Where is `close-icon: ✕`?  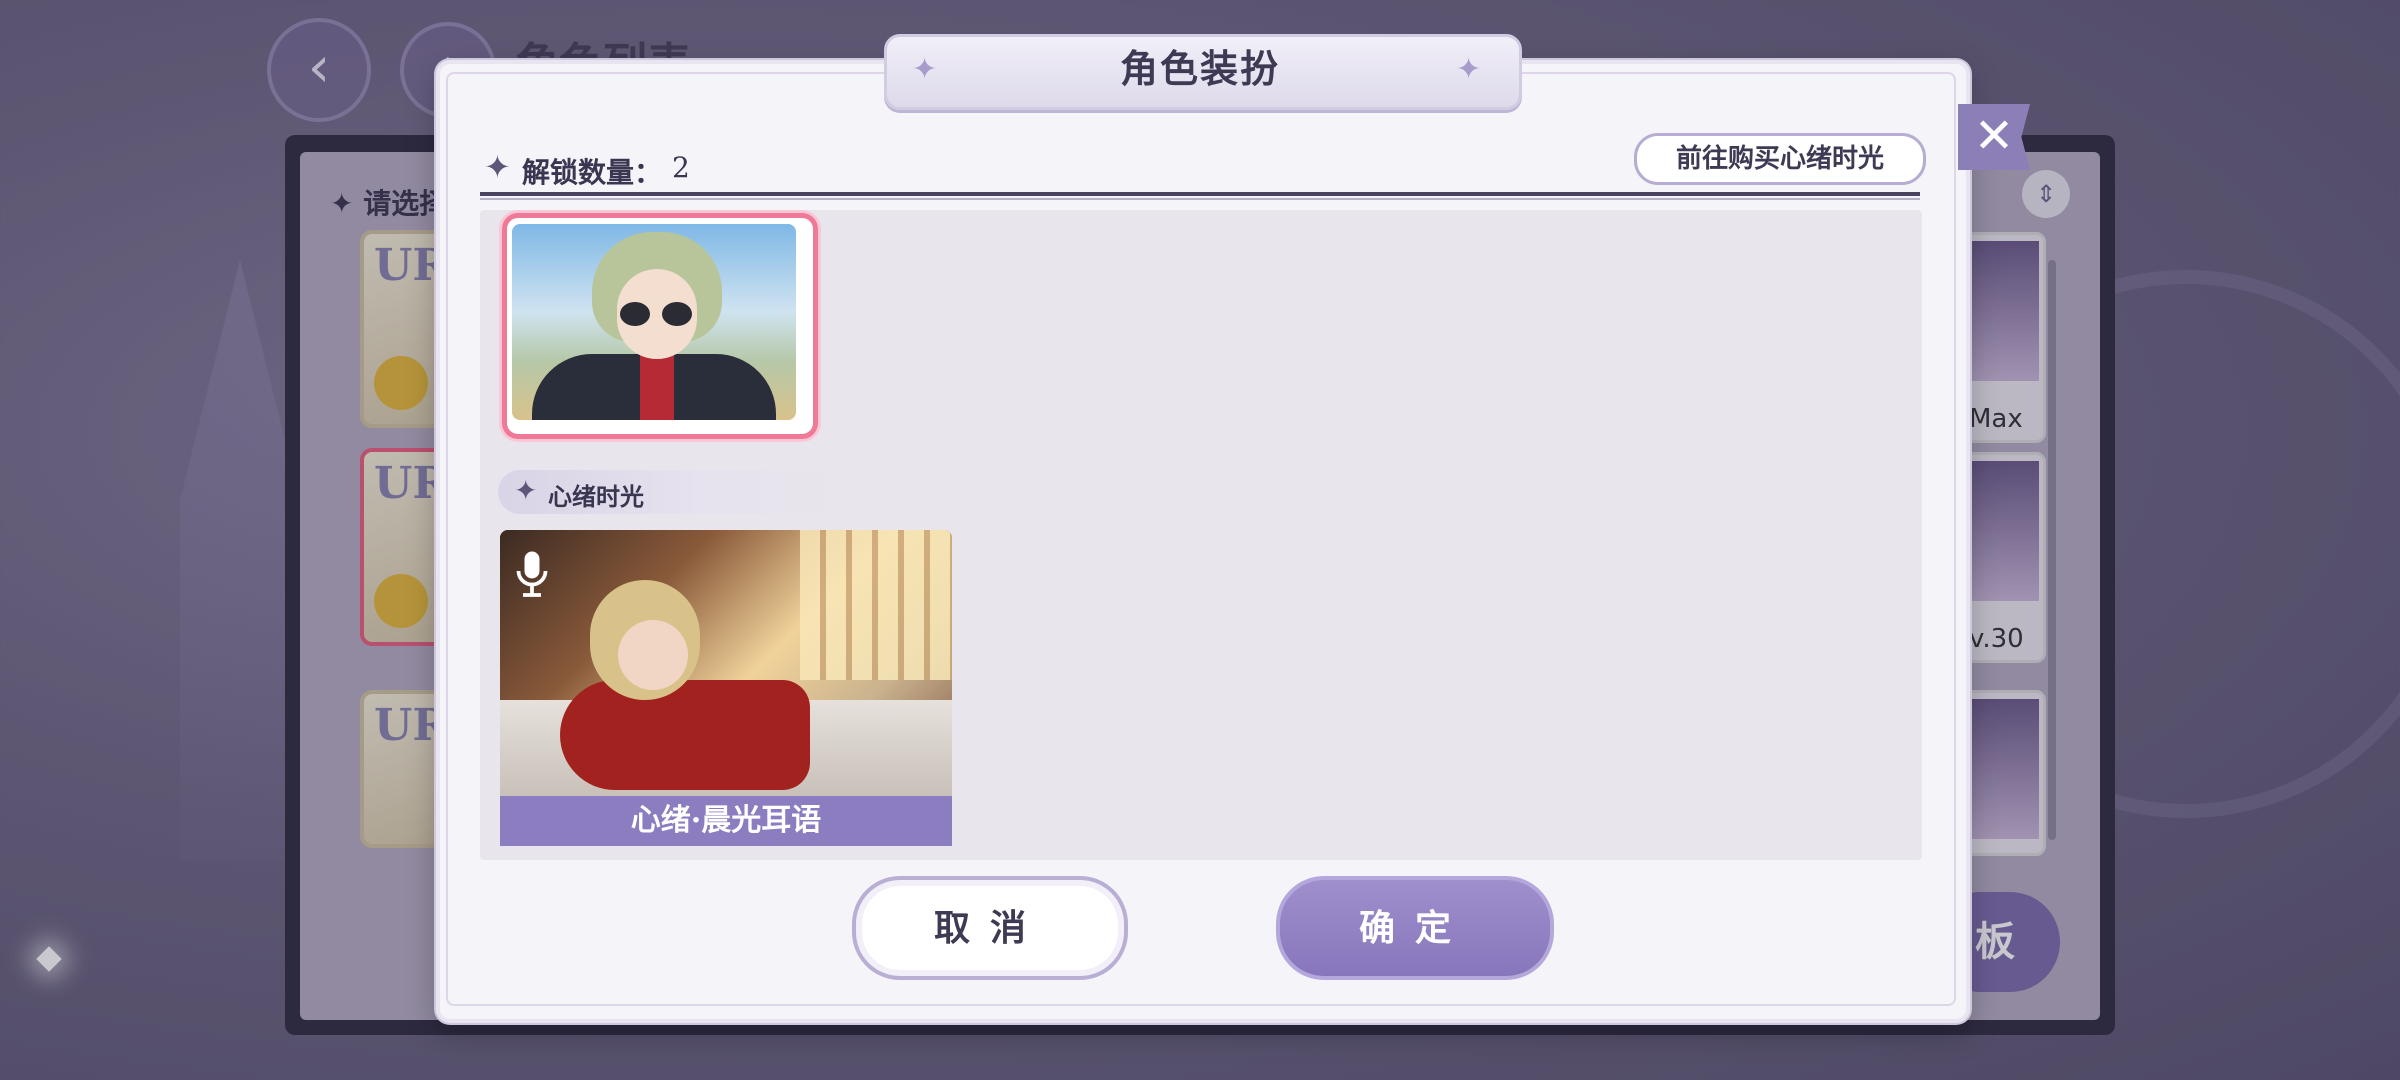
close-icon: ✕ is located at coordinates (1994, 137).